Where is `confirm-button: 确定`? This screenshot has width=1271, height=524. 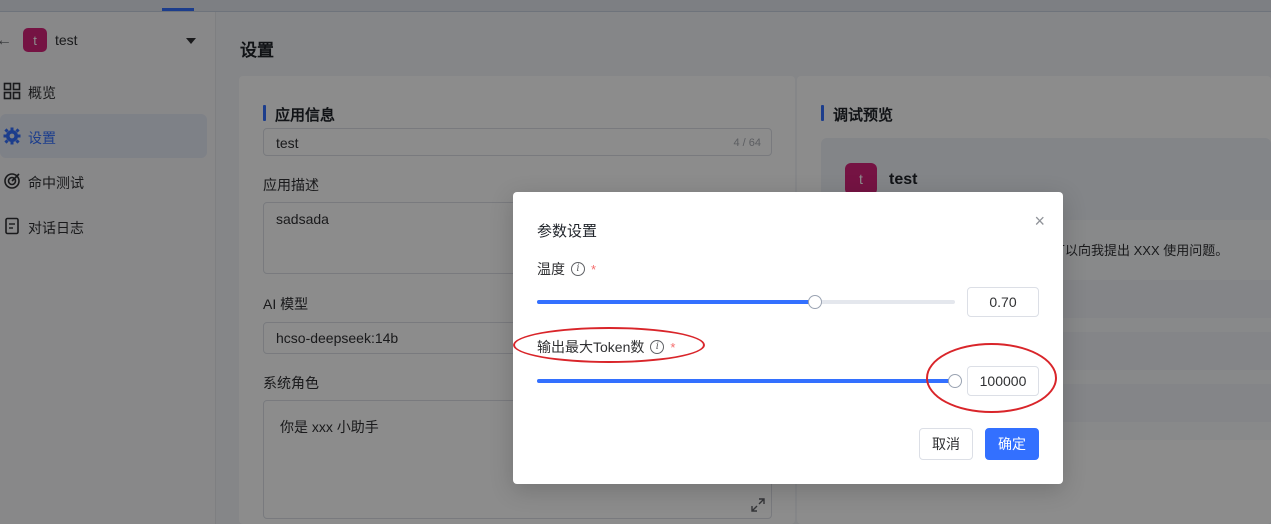
confirm-button: 确定 is located at coordinates (1012, 444).